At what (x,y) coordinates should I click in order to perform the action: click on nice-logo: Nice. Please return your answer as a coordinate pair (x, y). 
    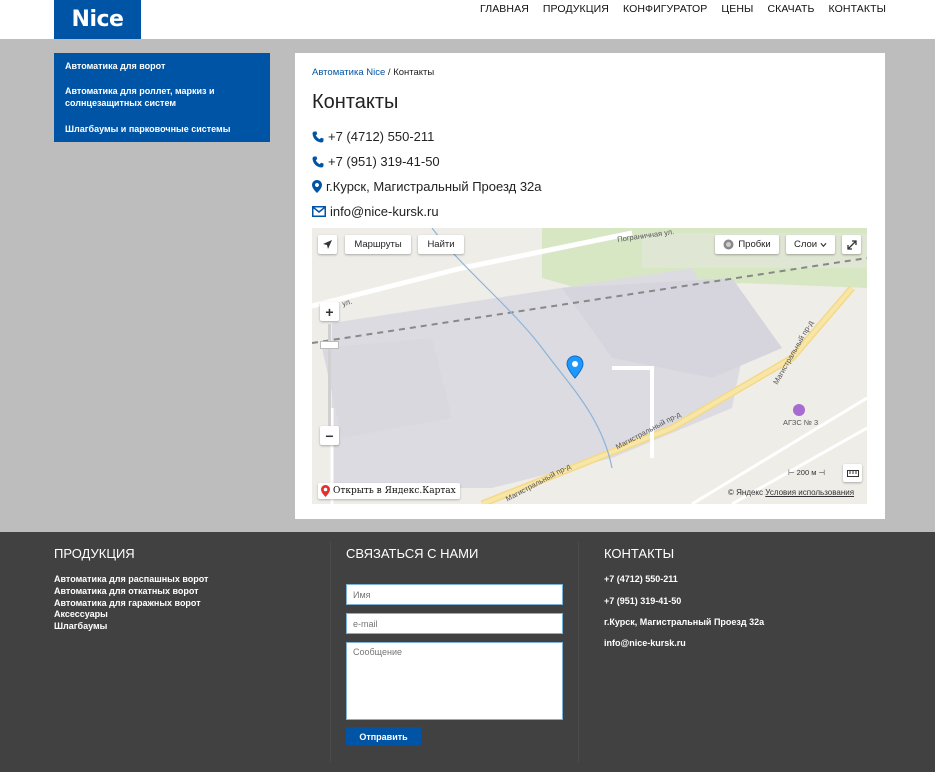
    Looking at the image, I should click on (97, 19).